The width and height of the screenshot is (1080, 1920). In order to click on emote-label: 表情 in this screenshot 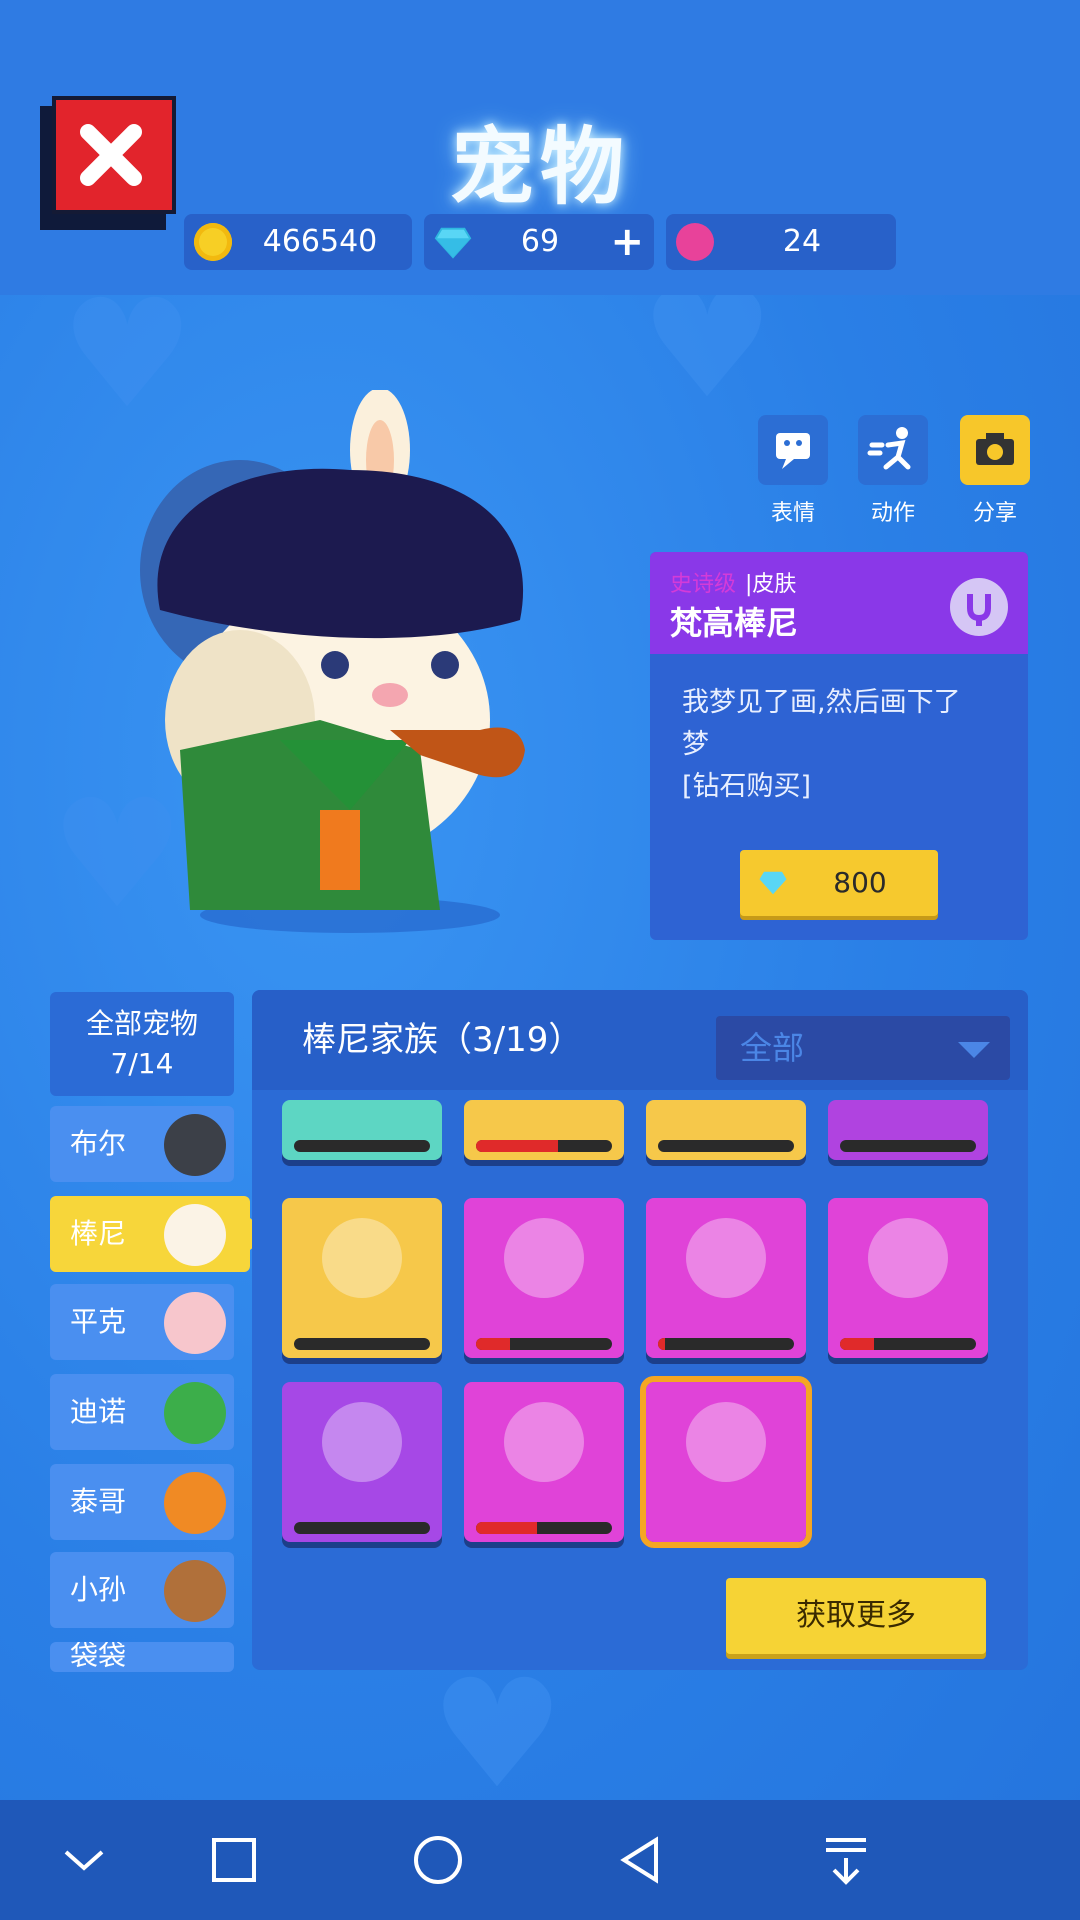, I will do `click(792, 513)`.